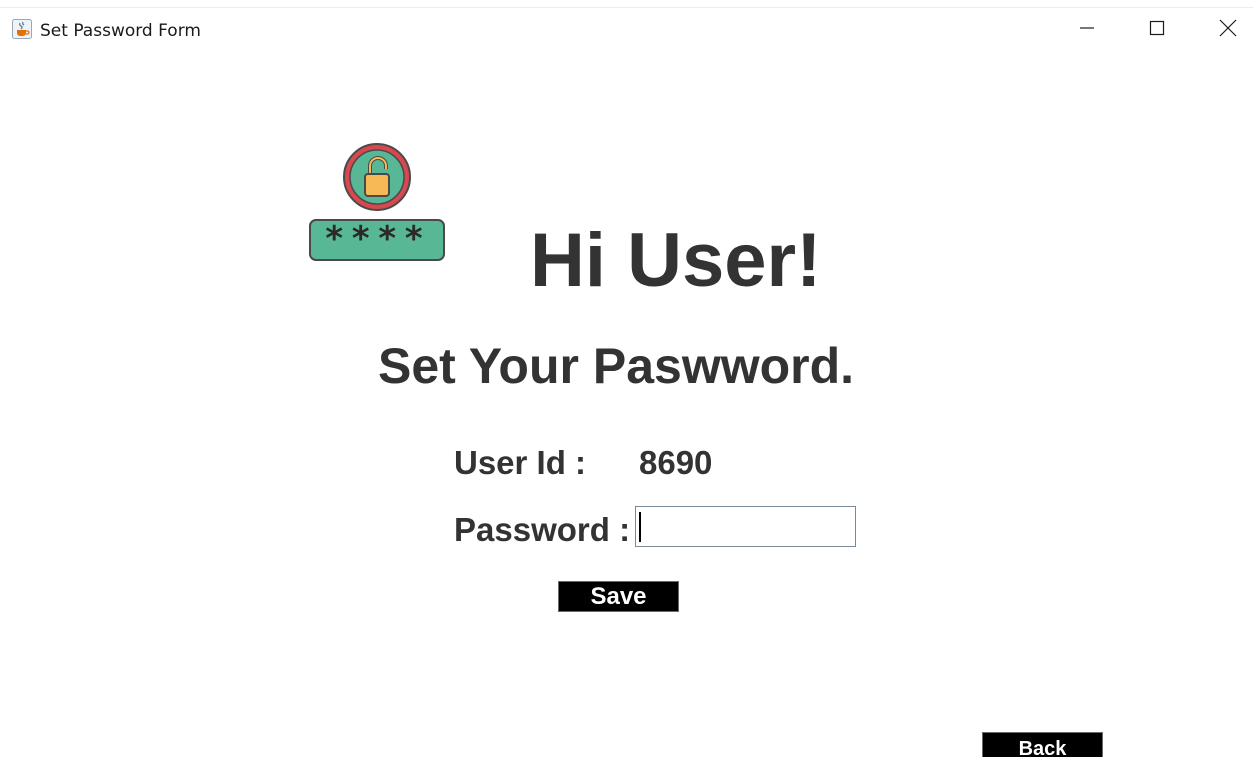 The height and width of the screenshot is (757, 1253). What do you see at coordinates (377, 239) in the screenshot?
I see `password-mask-text: ****` at bounding box center [377, 239].